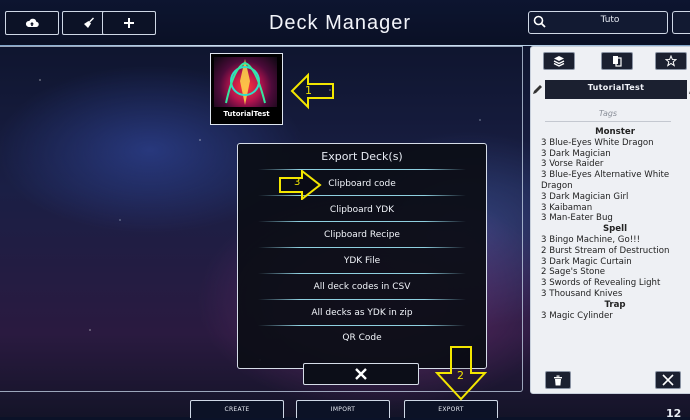 The image size is (690, 420). Describe the element at coordinates (572, 164) in the screenshot. I see `list-item: 3 Vorse Raider` at that location.